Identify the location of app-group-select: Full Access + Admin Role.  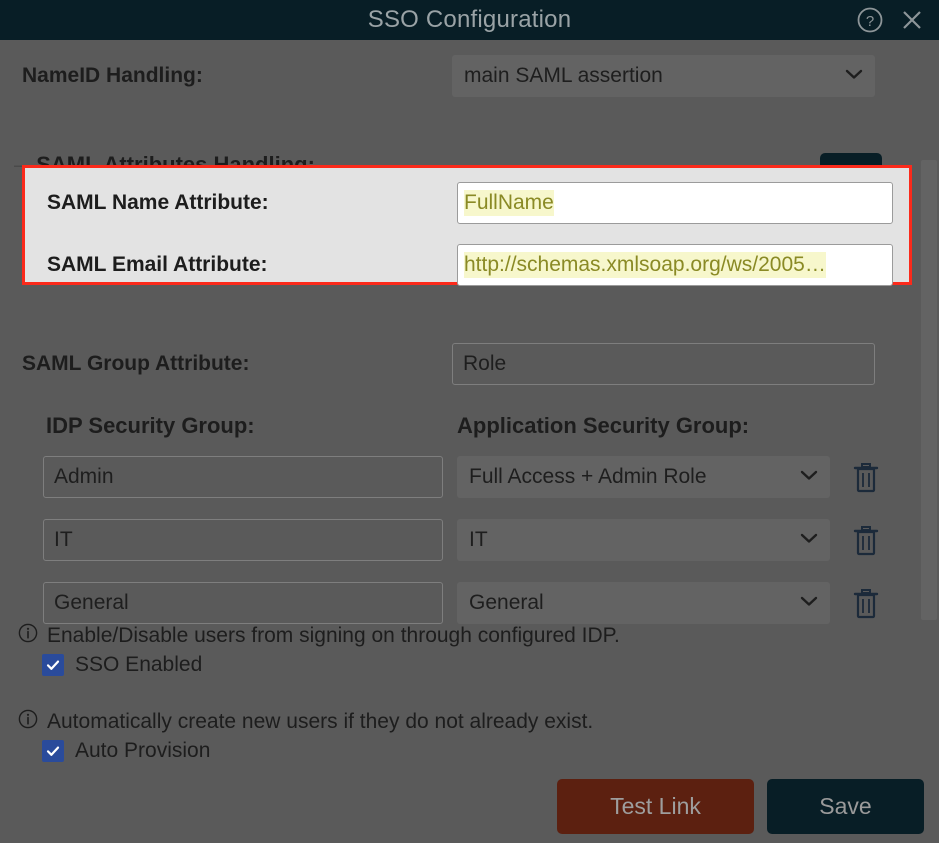
(643, 477).